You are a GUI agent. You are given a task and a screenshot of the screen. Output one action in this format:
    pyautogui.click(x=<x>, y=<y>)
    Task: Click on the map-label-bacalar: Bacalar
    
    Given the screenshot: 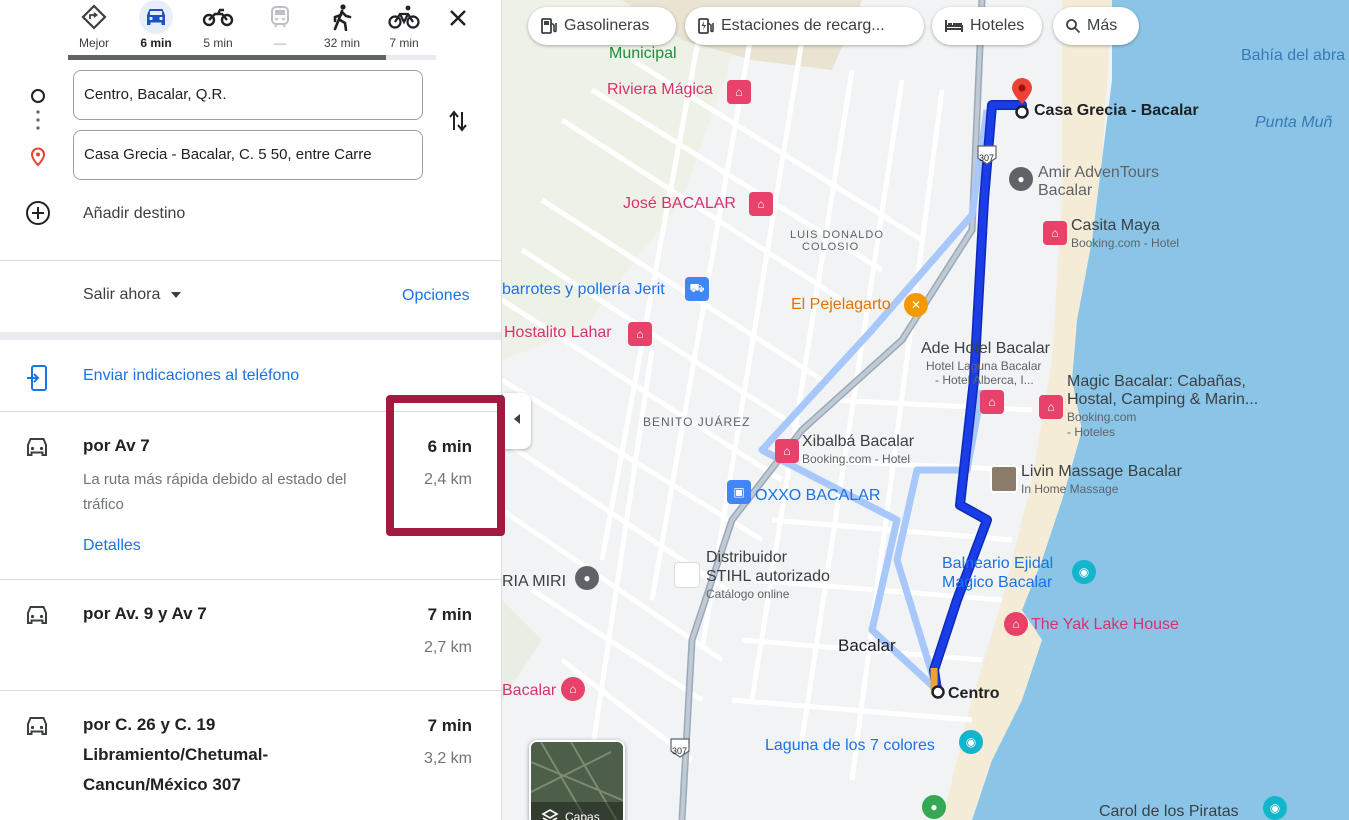 What is the action you would take?
    pyautogui.click(x=867, y=645)
    